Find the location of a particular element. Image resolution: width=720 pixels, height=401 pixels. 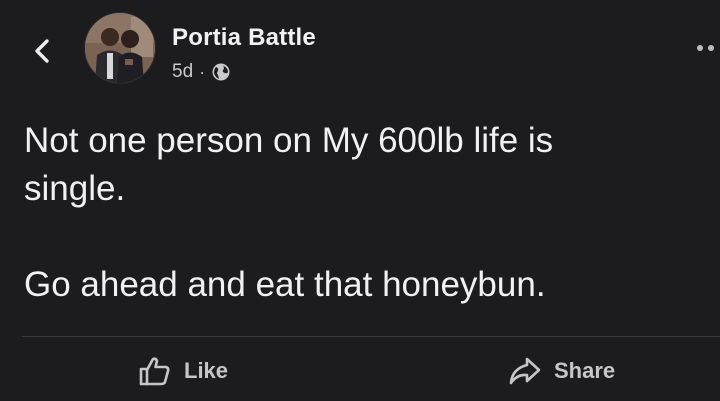

avatar is located at coordinates (120, 48).